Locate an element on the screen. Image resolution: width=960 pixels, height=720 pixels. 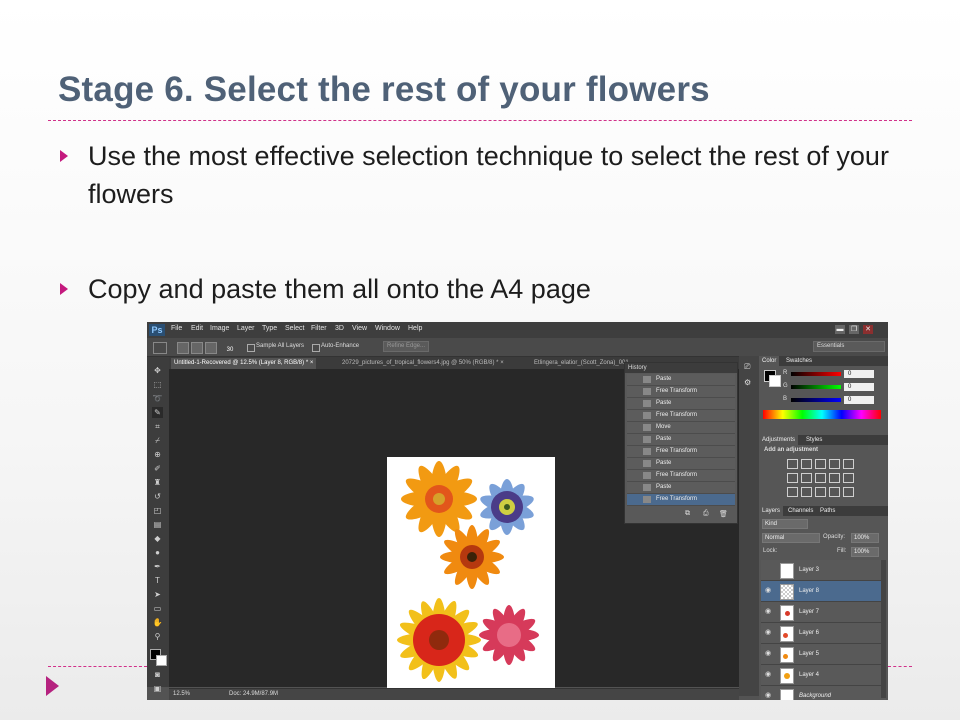
menu-layer: Layer is located at coordinates (246, 328).